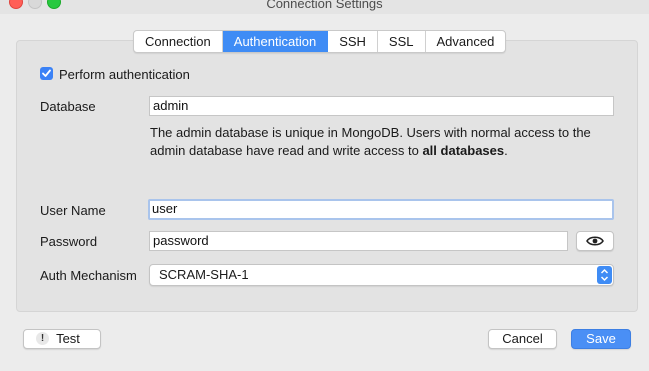 The image size is (649, 371). What do you see at coordinates (178, 41) in the screenshot?
I see `tab-connection: Connection` at bounding box center [178, 41].